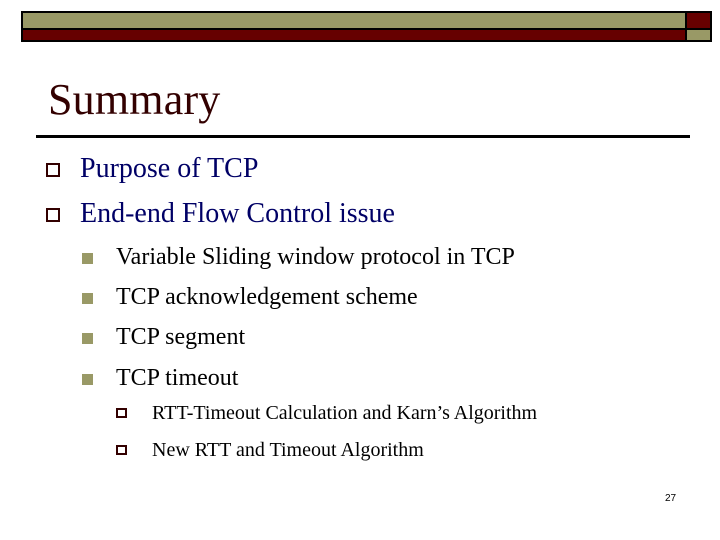  I want to click on bullet-item-level2: TCP acknowledgement scheme, so click(267, 297).